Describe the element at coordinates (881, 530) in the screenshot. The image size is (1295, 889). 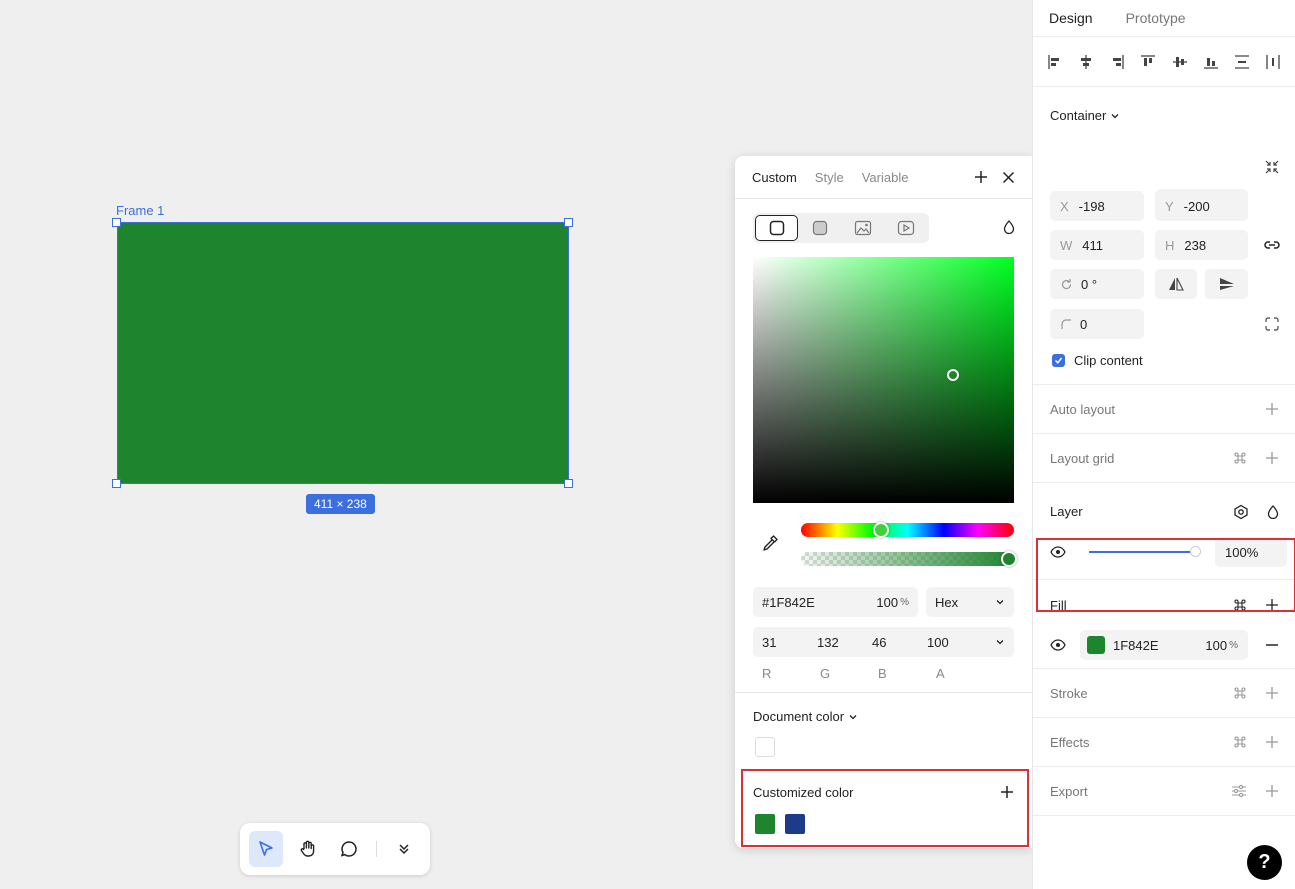
I see `hue-slider-knob` at that location.